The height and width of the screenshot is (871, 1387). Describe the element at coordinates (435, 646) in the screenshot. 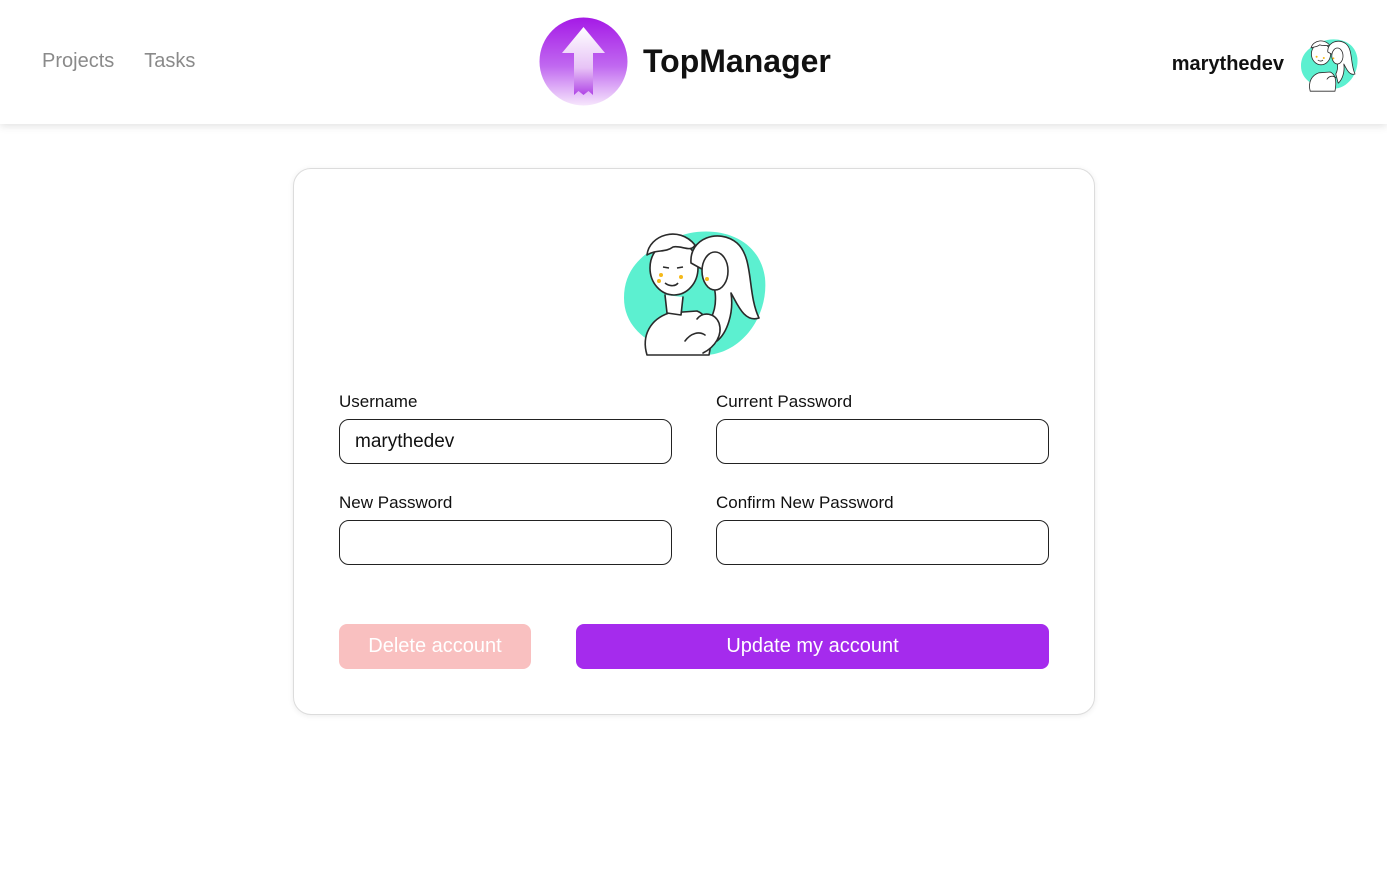

I see `delete-account-button: Delete account` at that location.